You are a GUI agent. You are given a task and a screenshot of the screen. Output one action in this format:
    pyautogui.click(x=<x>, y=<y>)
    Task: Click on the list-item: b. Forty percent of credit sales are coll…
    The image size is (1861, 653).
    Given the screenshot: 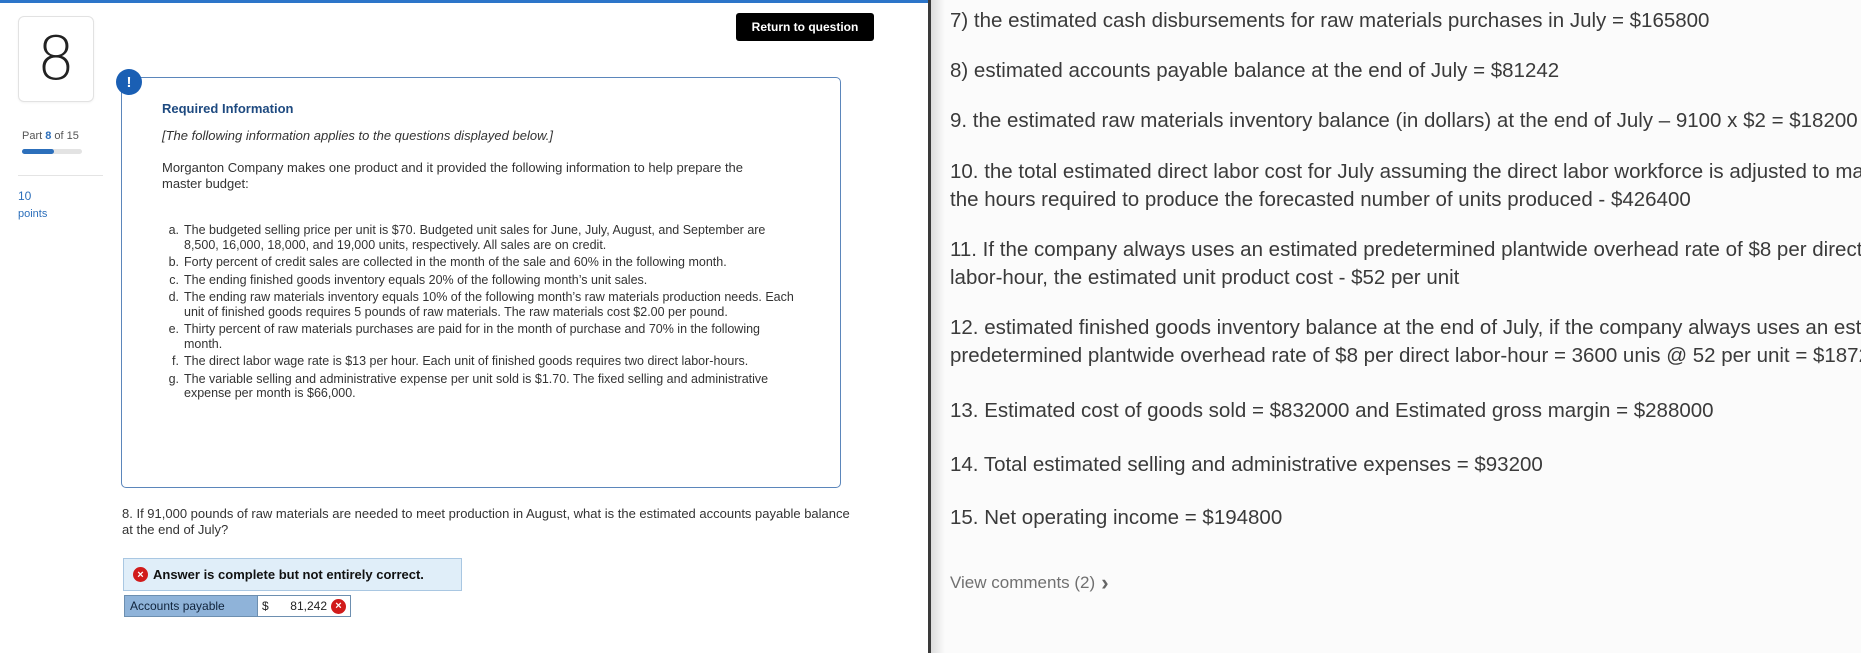 What is the action you would take?
    pyautogui.click(x=481, y=262)
    